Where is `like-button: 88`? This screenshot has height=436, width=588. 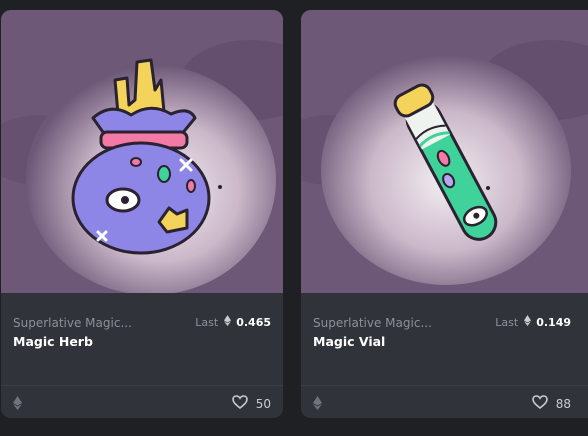
like-button: 88 is located at coordinates (551, 403).